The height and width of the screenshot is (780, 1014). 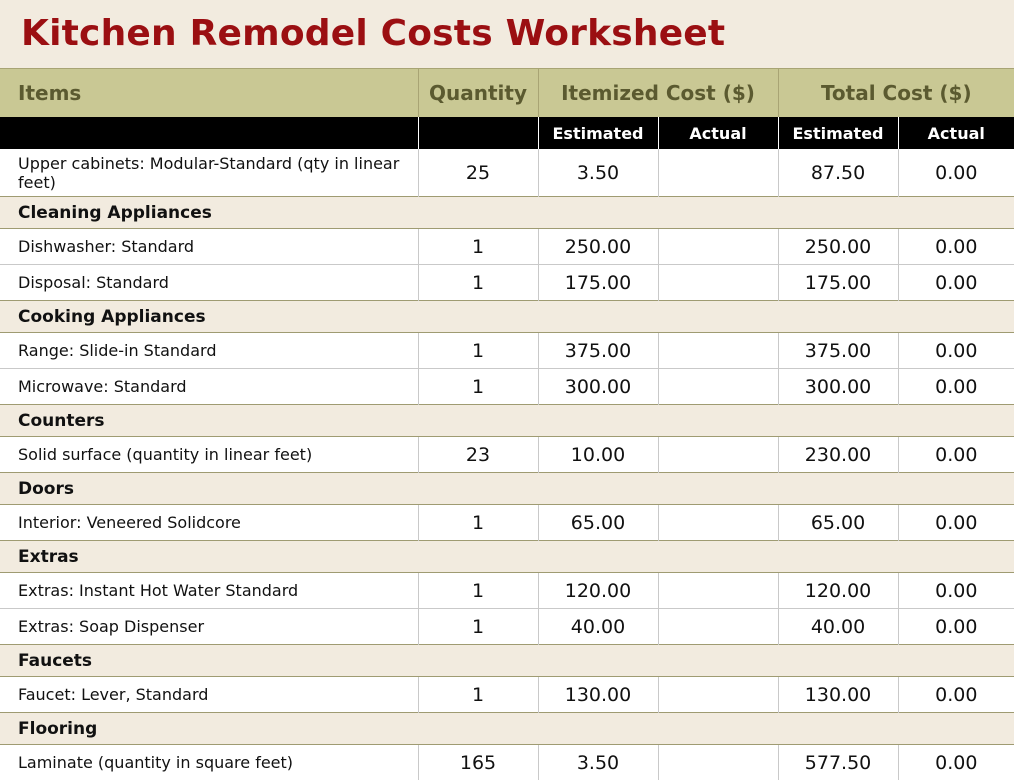 I want to click on itemized-estimated-cell: 250.00, so click(x=598, y=247).